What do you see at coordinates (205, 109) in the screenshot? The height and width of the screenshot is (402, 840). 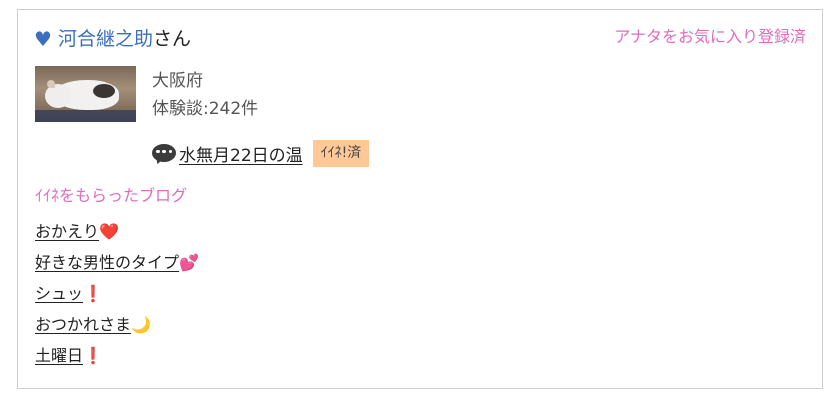 I see `review-count: 体験談:242件` at bounding box center [205, 109].